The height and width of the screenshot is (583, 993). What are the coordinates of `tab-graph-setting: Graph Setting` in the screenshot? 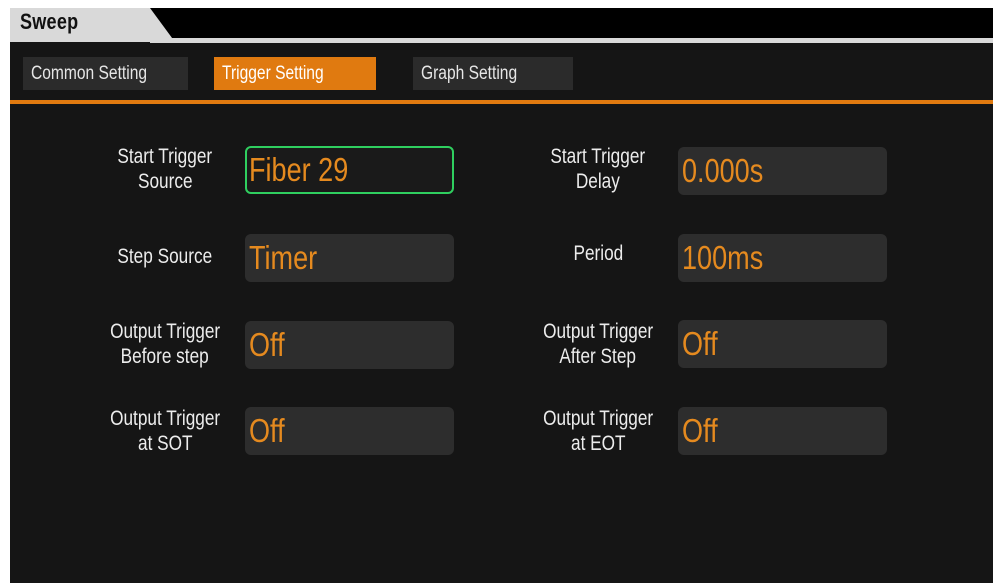 It's located at (493, 73).